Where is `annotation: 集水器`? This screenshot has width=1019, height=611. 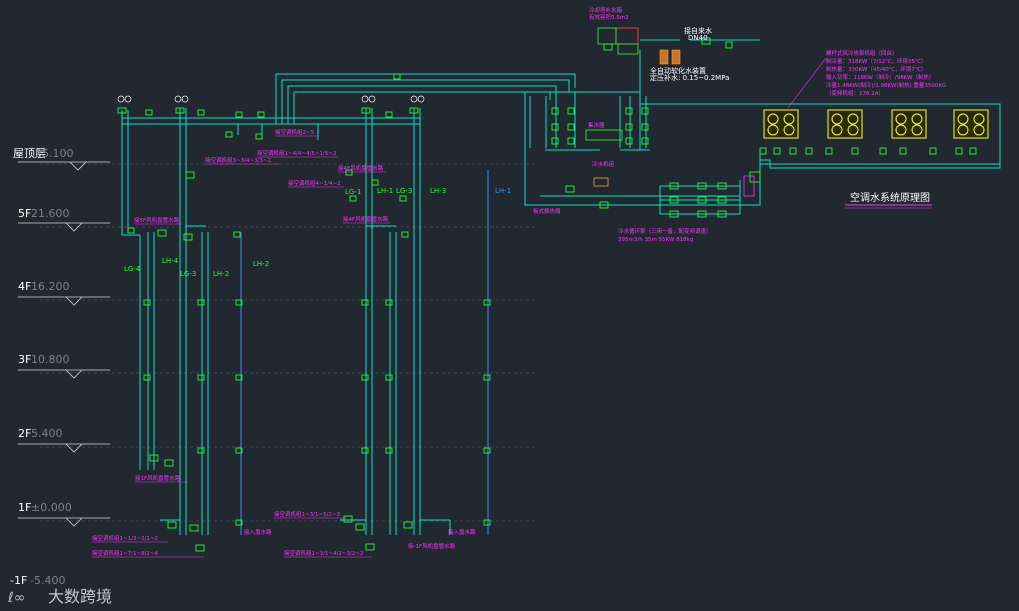
annotation: 集水器 is located at coordinates (596, 125).